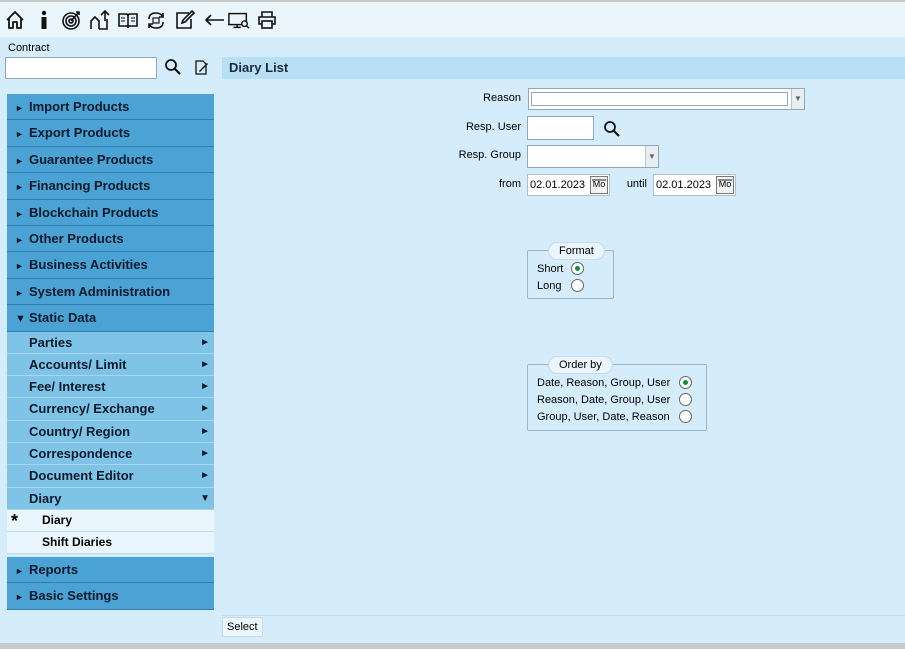 This screenshot has width=905, height=649. I want to click on nav-blockchain-products: ► Blockchain Products, so click(110, 212).